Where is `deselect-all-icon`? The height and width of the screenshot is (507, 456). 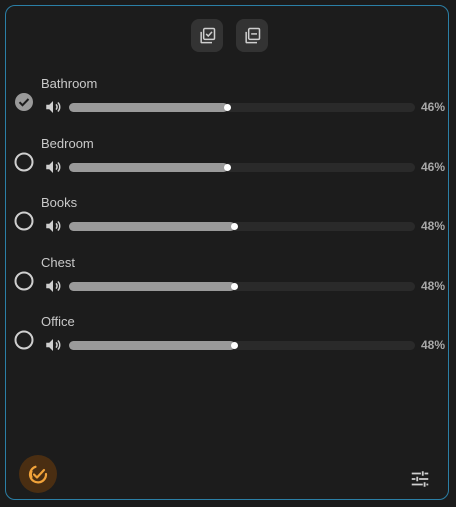 deselect-all-icon is located at coordinates (253, 35).